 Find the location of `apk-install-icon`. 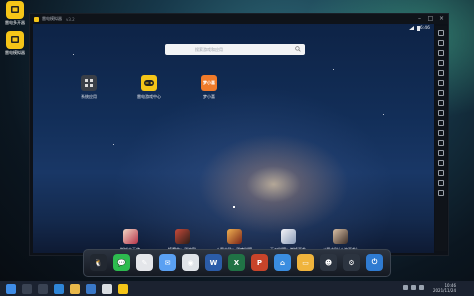

apk-install-icon is located at coordinates (441, 113).